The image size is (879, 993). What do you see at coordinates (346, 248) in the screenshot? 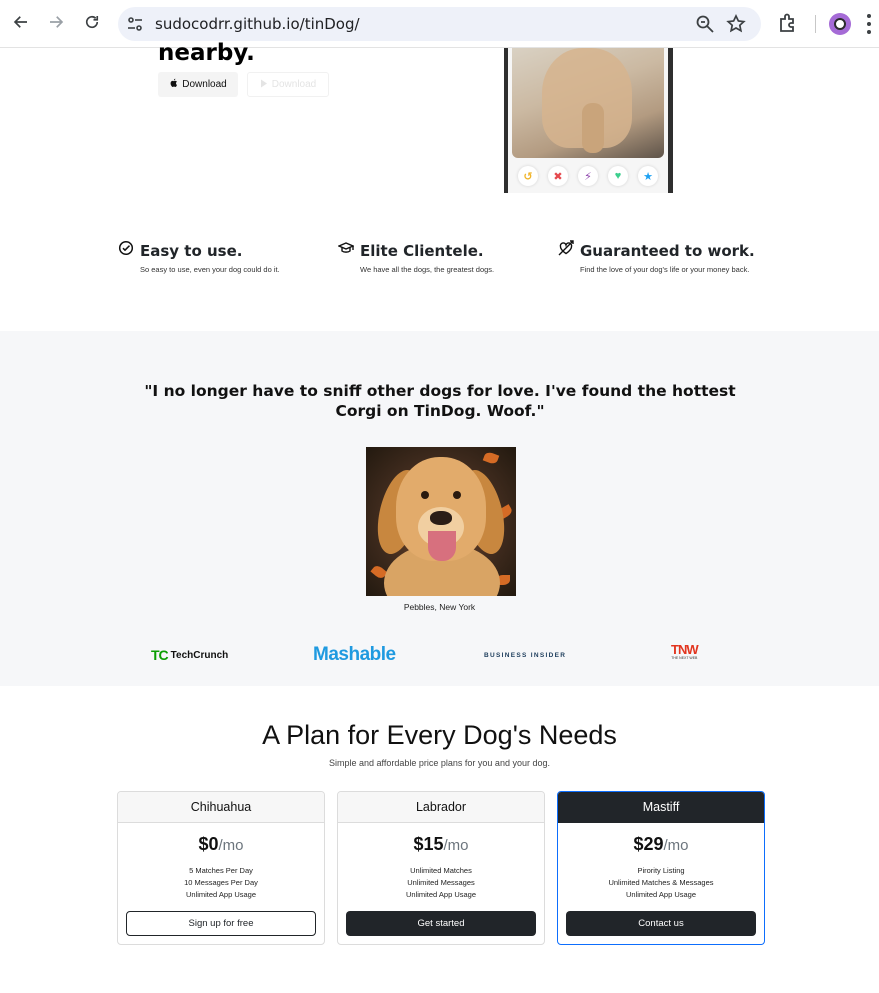
I see `graduation-cap-icon` at bounding box center [346, 248].